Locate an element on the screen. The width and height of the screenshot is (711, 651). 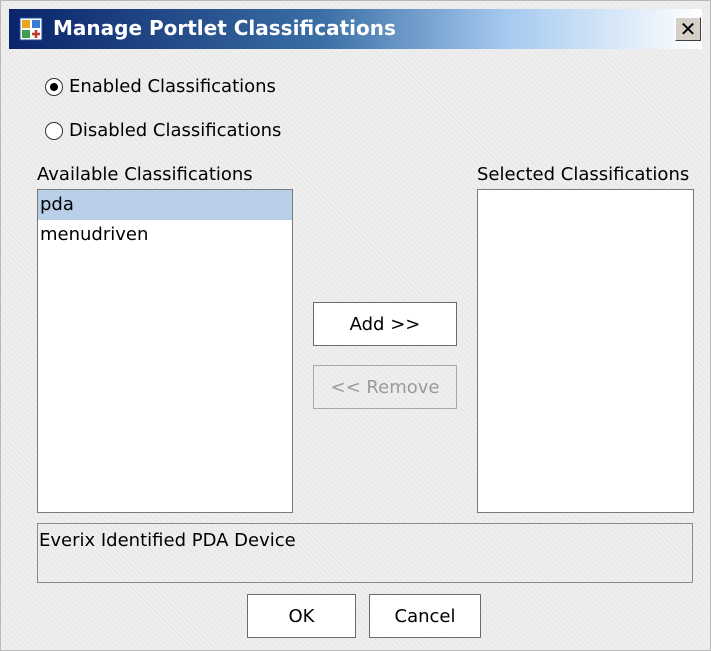
close-button: ✕ is located at coordinates (688, 29).